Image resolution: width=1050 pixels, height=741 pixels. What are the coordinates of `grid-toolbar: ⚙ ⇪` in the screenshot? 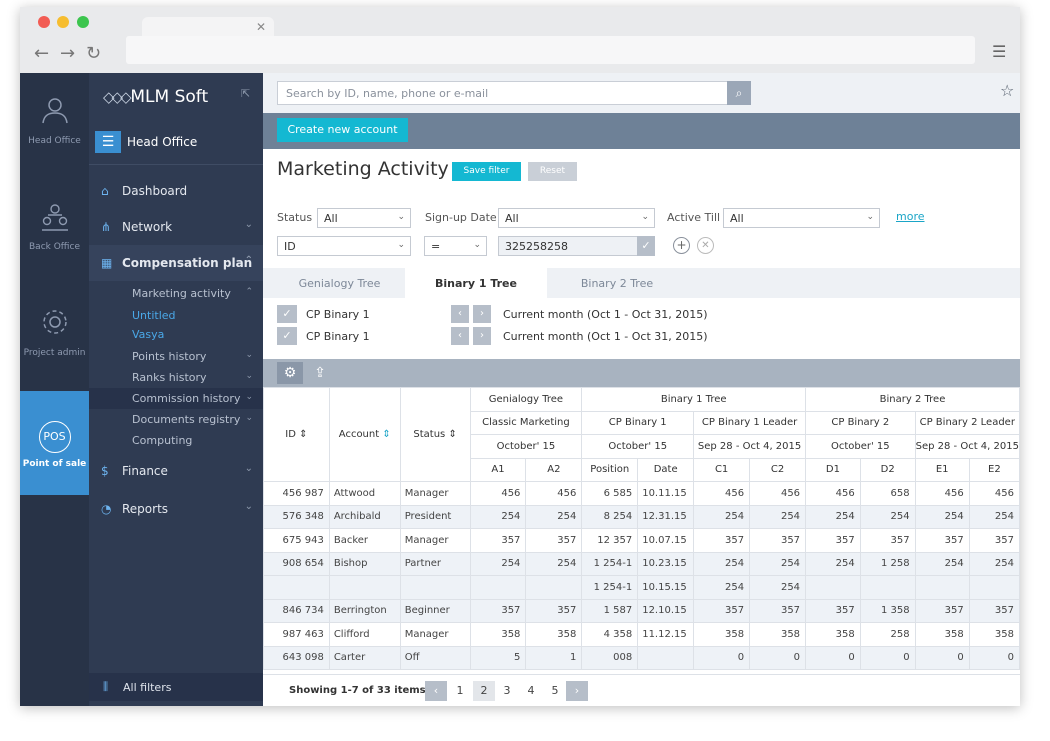 It's located at (641, 373).